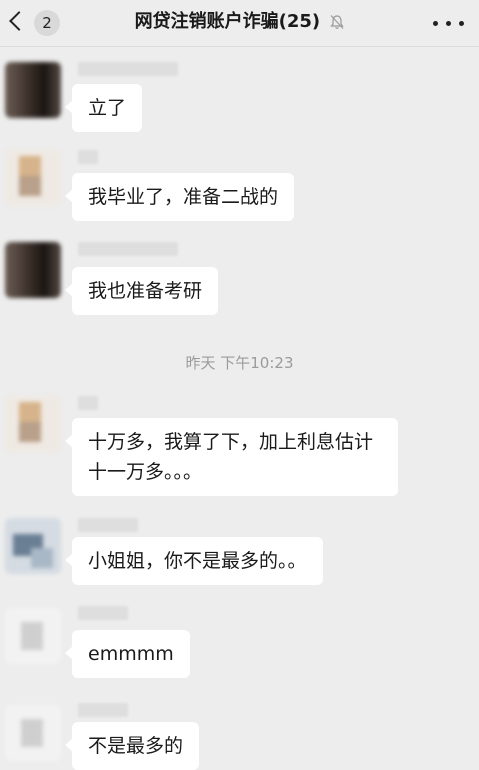 The height and width of the screenshot is (770, 479). I want to click on message-bubble: 我毕业了，准备二战的, so click(179, 197).